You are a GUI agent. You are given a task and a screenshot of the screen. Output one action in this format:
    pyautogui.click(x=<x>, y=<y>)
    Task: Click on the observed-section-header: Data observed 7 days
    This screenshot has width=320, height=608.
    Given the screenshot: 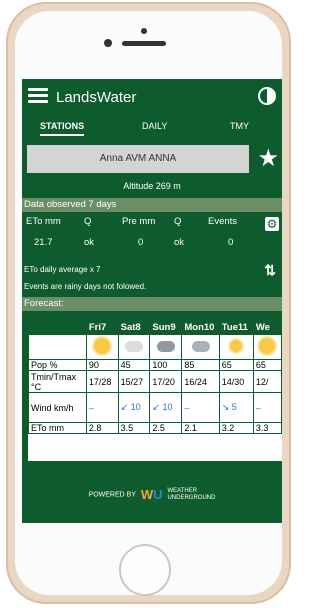 What is the action you would take?
    pyautogui.click(x=152, y=205)
    